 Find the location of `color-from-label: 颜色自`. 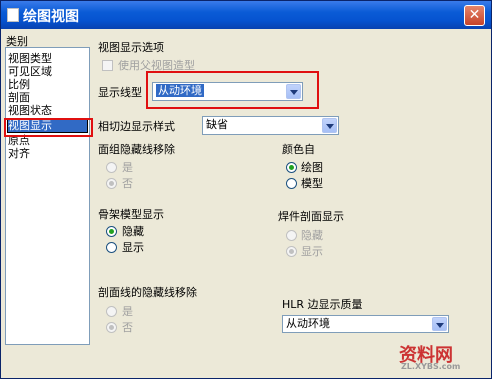

color-from-label: 颜色自 is located at coordinates (298, 149).